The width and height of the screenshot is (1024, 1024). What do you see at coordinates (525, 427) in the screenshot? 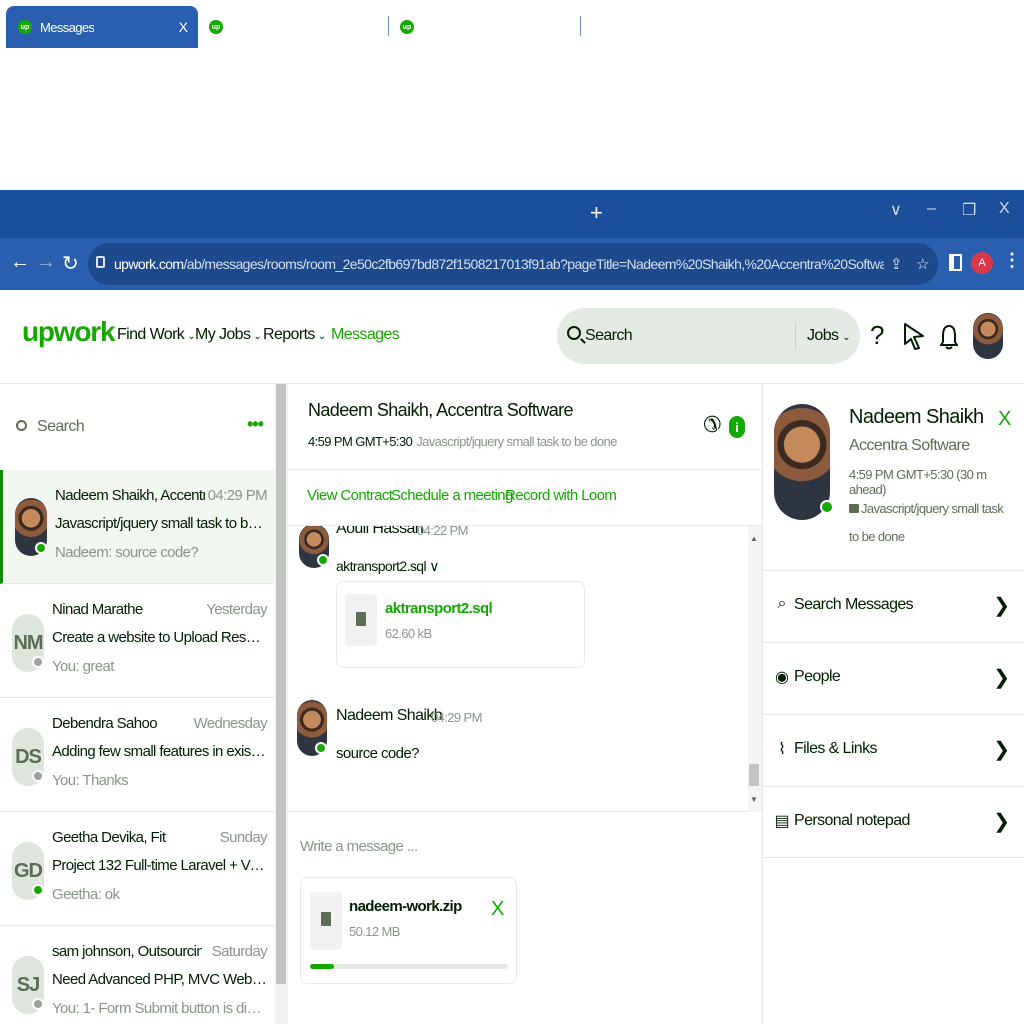
I see `room-header` at bounding box center [525, 427].